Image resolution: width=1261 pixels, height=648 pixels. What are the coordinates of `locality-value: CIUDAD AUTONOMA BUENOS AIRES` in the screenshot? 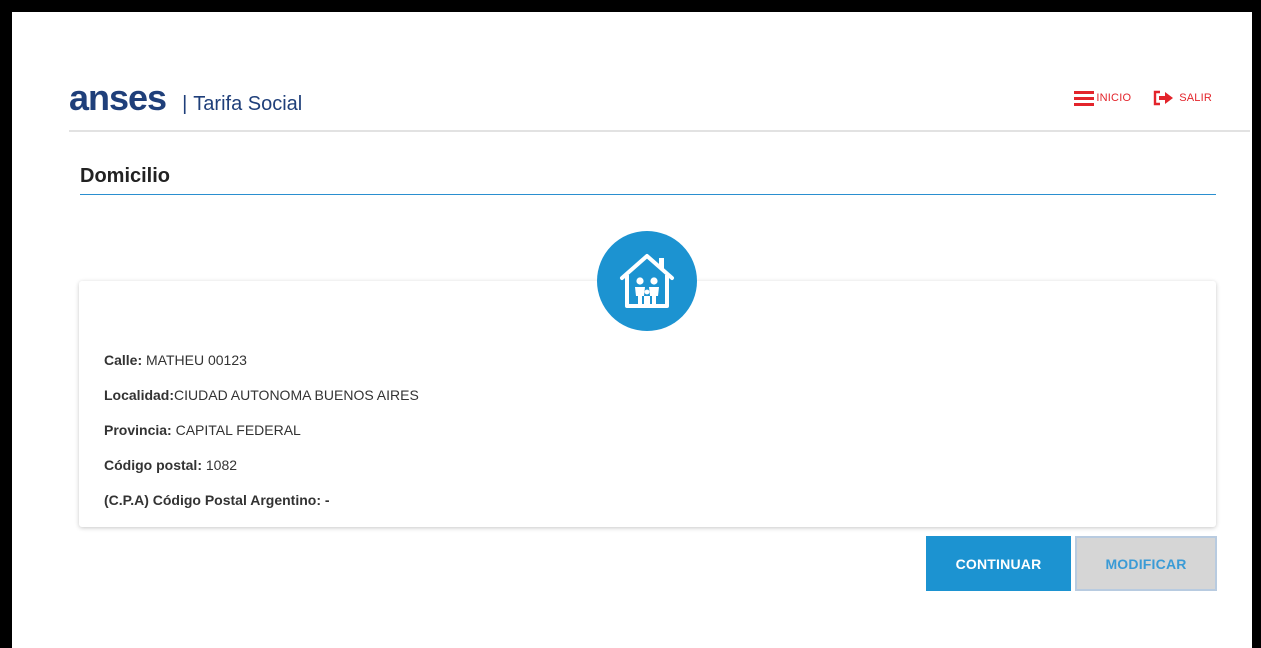 It's located at (296, 395).